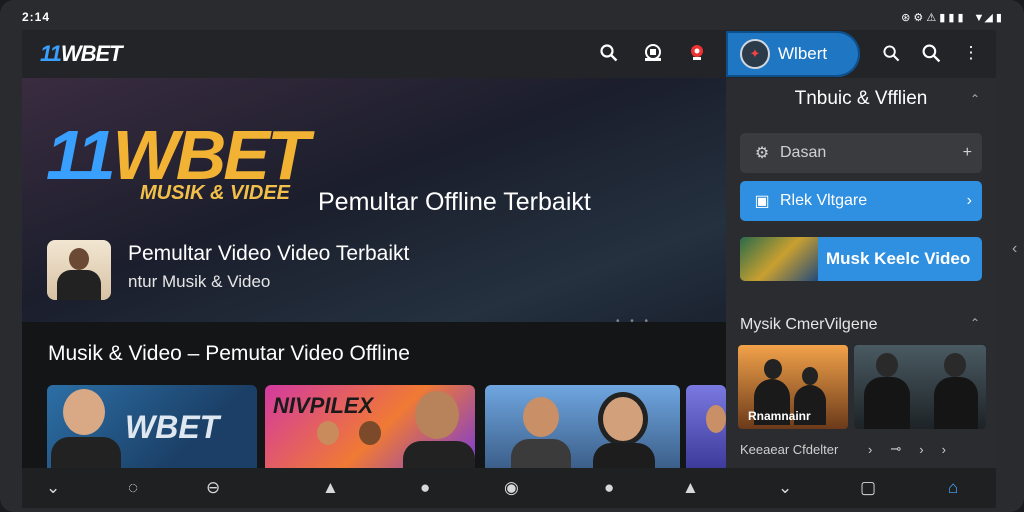  I want to click on side-feature-row: Musk Keelc Video, so click(861, 259).